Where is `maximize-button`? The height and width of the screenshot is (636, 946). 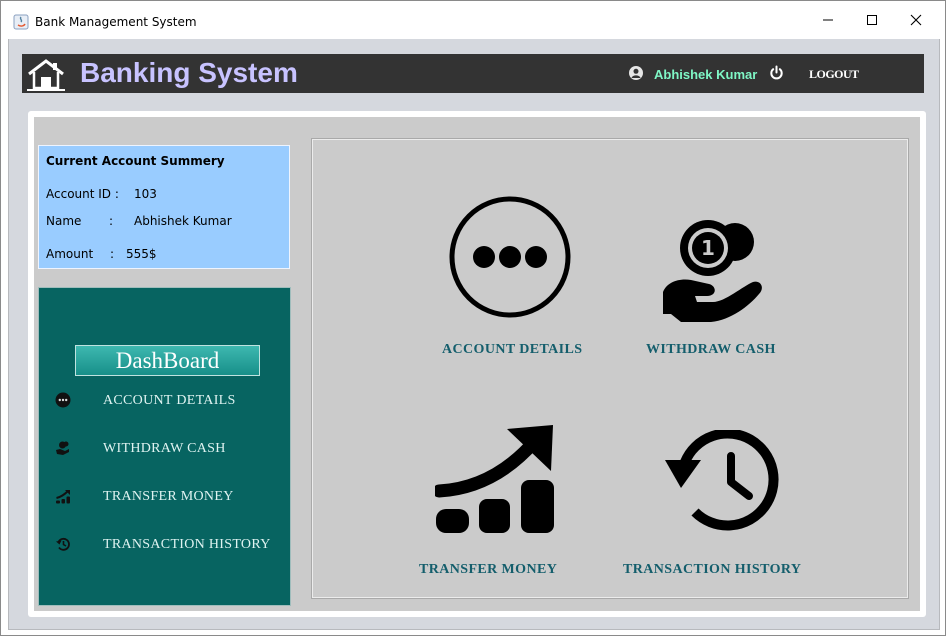
maximize-button is located at coordinates (872, 20).